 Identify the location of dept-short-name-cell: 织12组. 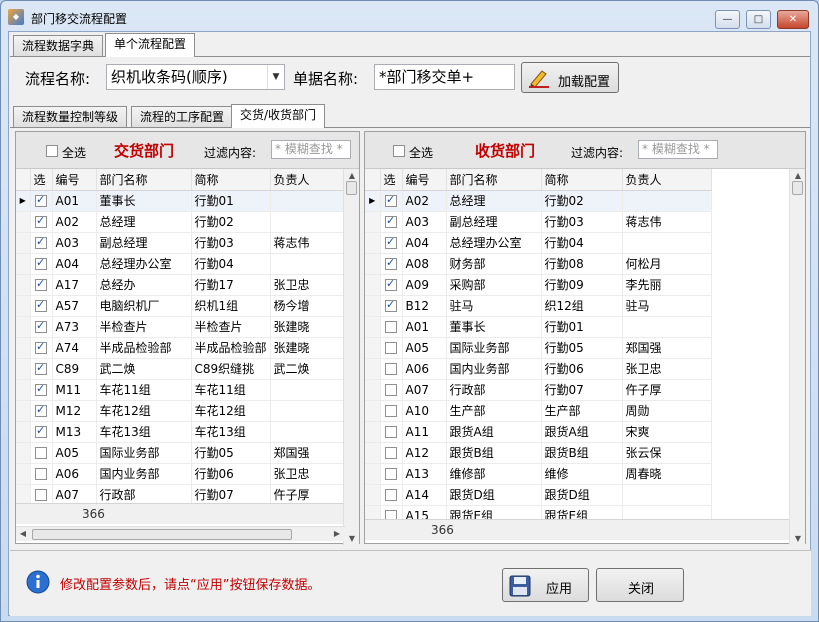
(582, 306).